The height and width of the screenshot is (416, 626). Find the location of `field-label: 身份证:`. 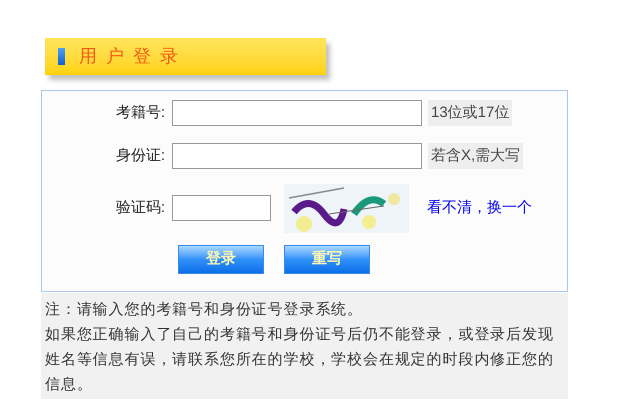

field-label: 身份证: is located at coordinates (140, 156).